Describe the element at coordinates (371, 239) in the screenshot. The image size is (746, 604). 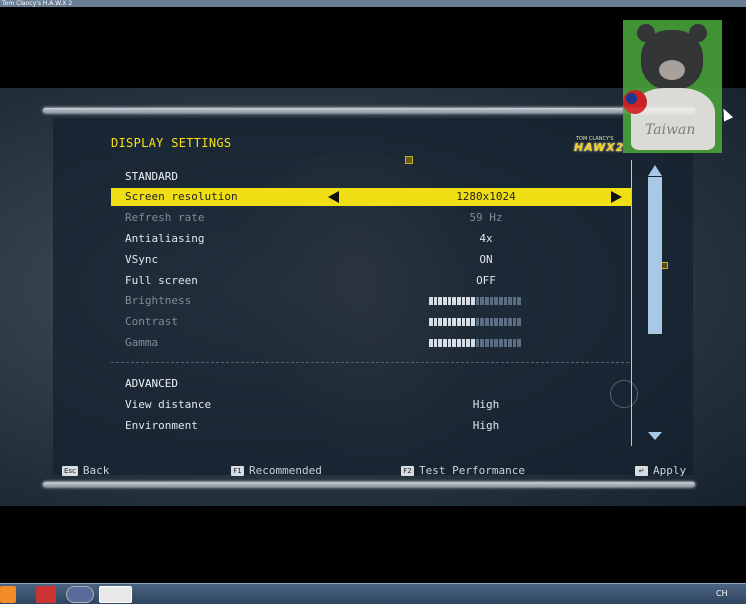
I see `setting-antialiasing: Antialiasing 4x` at that location.